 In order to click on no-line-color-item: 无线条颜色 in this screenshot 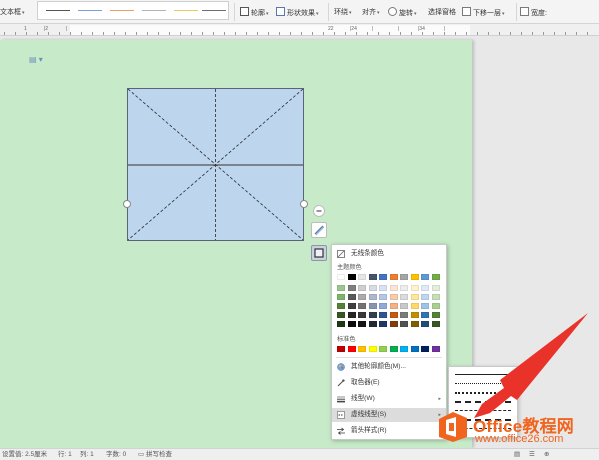, I will do `click(389, 254)`.